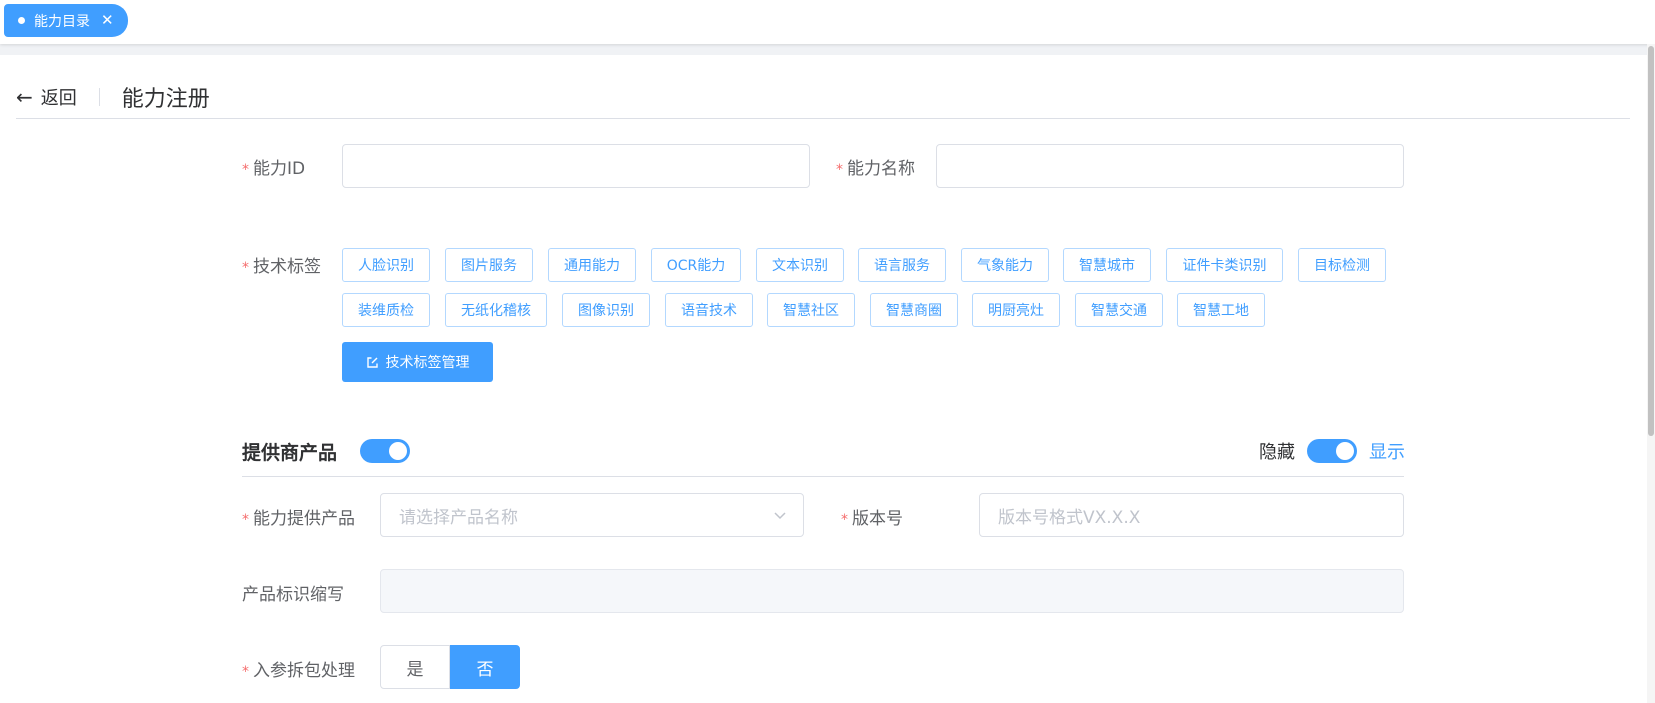 This screenshot has width=1655, height=703. I want to click on manage-tags-label: 技术标签管理, so click(427, 363).